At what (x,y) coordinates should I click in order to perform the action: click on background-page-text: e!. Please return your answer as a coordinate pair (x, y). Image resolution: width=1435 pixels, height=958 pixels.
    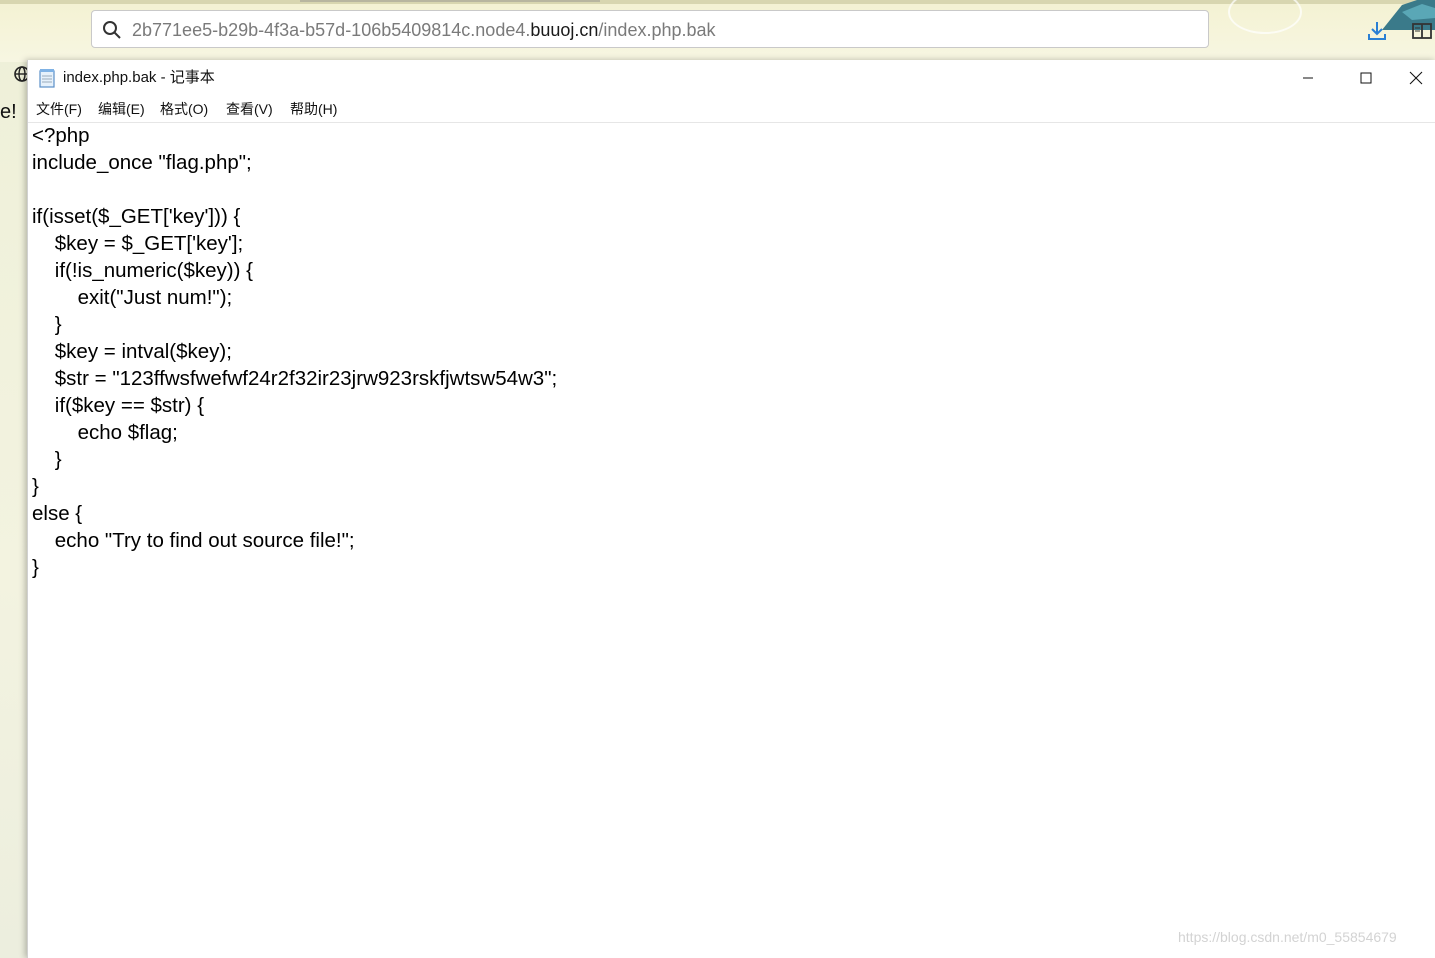
    Looking at the image, I should click on (8, 112).